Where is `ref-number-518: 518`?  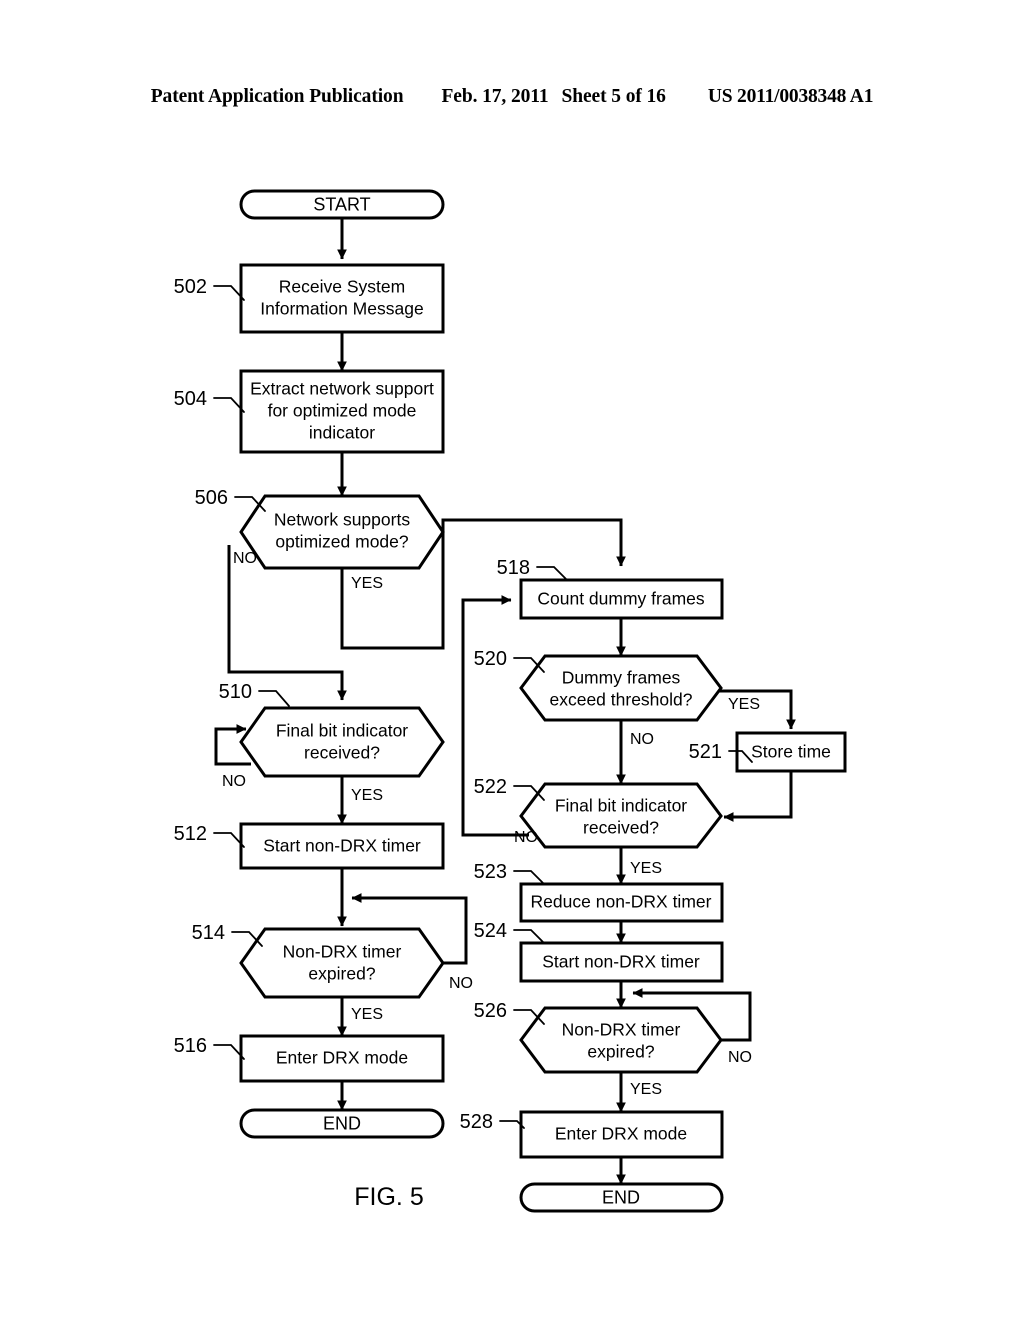
ref-number-518: 518 is located at coordinates (513, 568).